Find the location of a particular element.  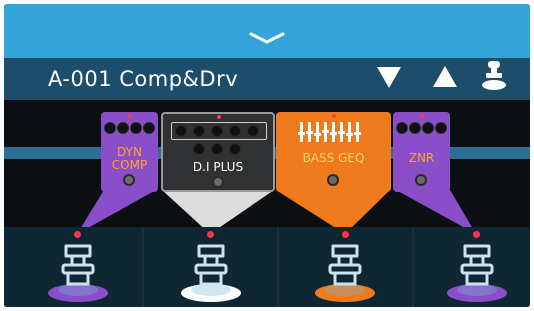

effect-pedal-bass-geq: BASS GEQ is located at coordinates (333, 152).